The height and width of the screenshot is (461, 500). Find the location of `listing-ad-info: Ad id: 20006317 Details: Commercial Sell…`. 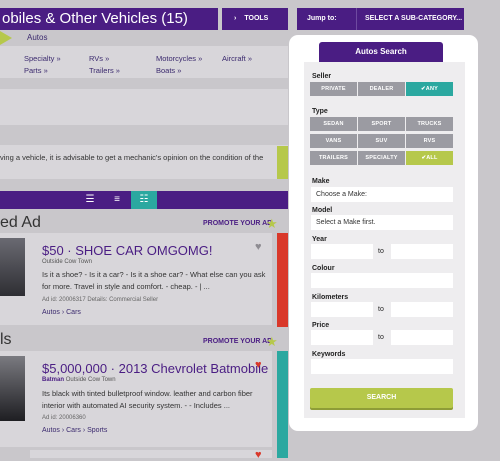

listing-ad-info: Ad id: 20006317 Details: Commercial Sell… is located at coordinates (100, 300).